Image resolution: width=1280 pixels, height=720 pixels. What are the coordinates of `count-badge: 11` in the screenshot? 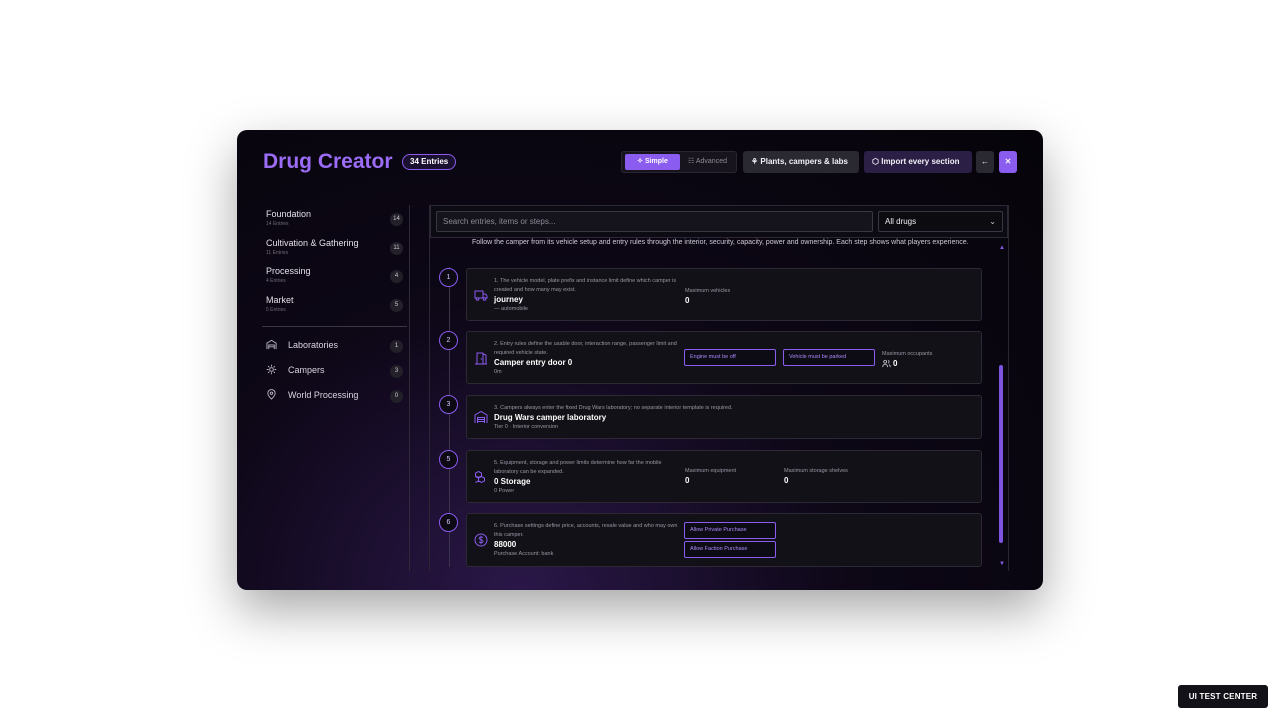 It's located at (396, 248).